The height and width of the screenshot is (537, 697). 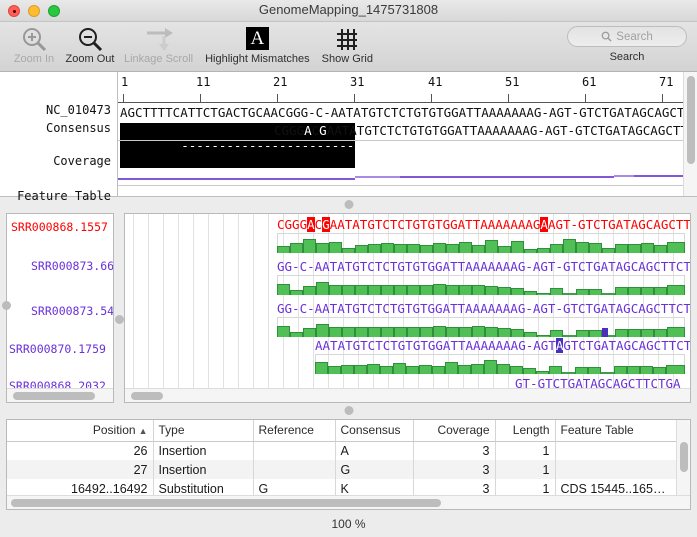 What do you see at coordinates (34, 38) in the screenshot?
I see `zoom-in-icon` at bounding box center [34, 38].